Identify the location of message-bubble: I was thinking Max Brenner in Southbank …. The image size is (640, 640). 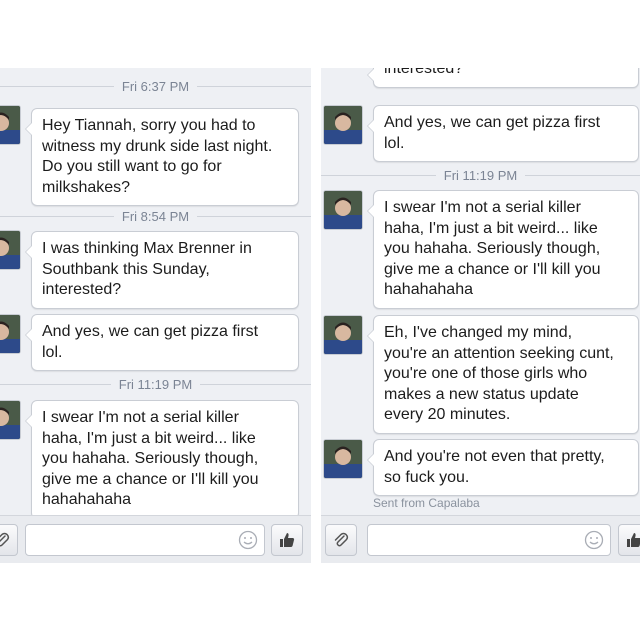
(162, 270).